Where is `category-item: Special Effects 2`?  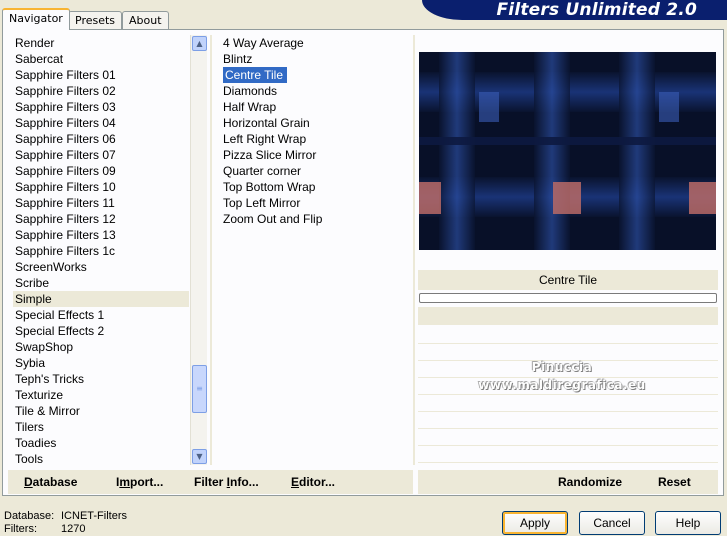 category-item: Special Effects 2 is located at coordinates (101, 331).